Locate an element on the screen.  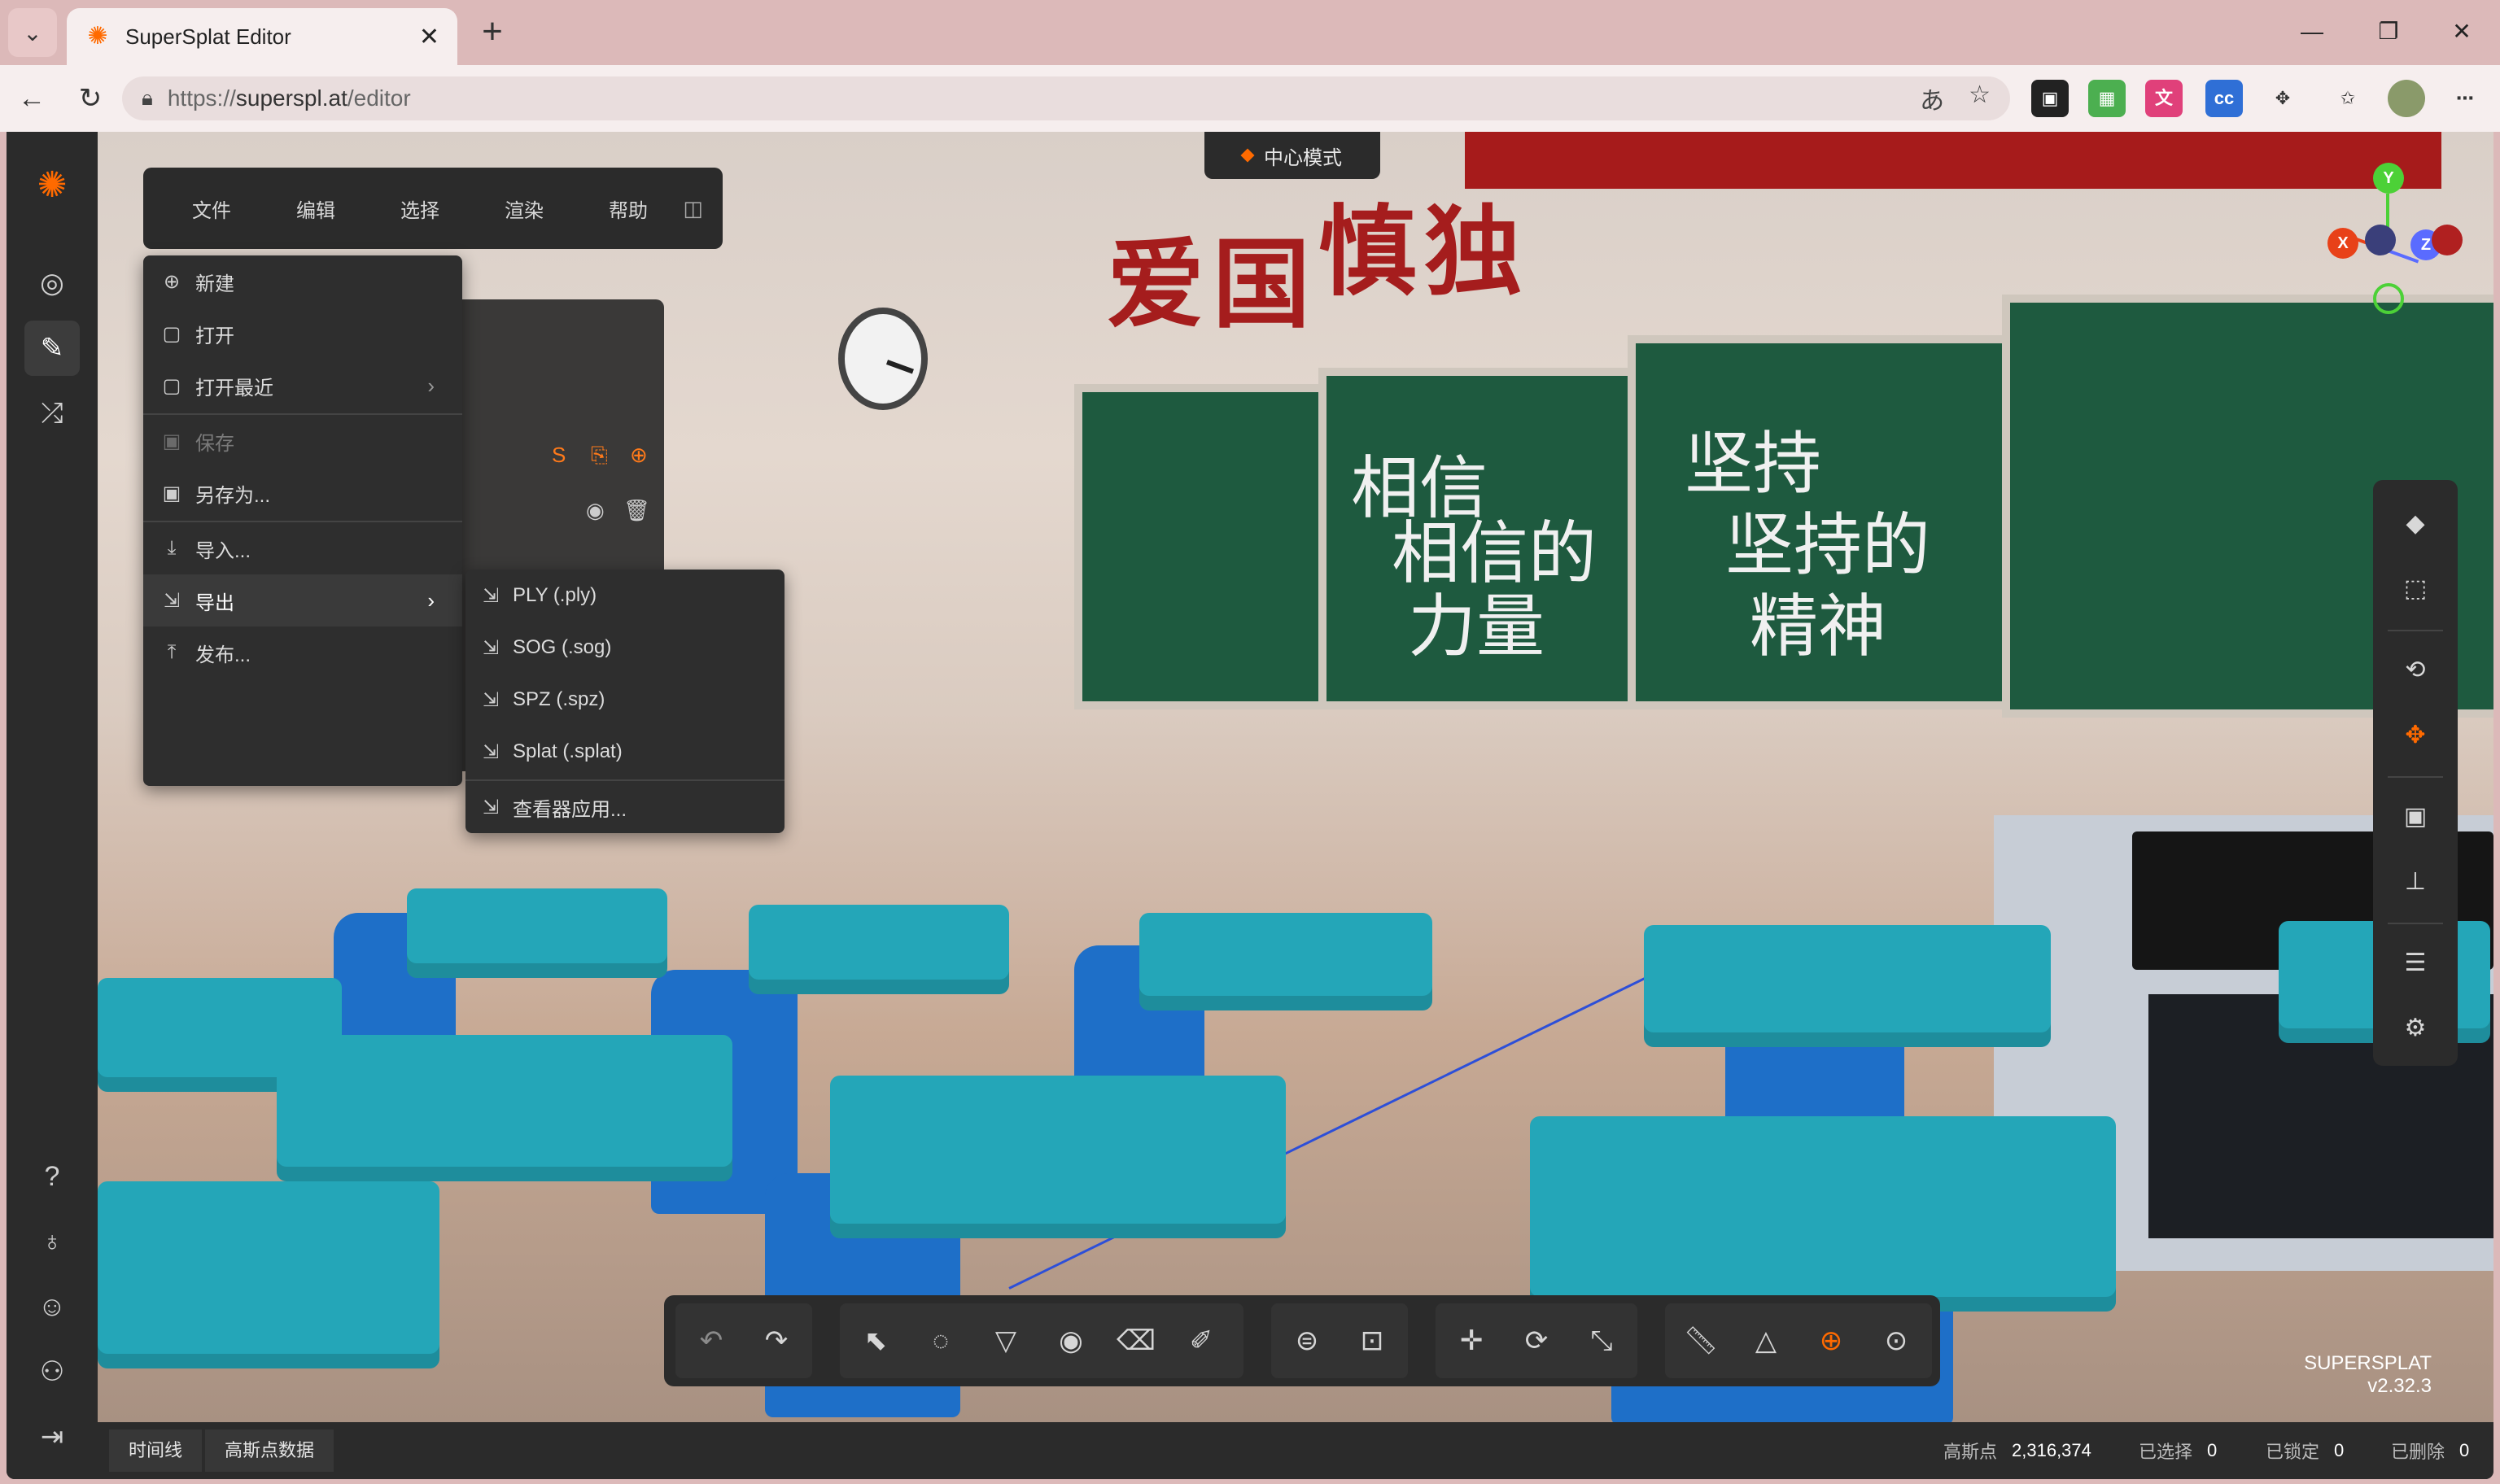
brush-select-icon: ◉ is located at coordinates (1071, 1341).